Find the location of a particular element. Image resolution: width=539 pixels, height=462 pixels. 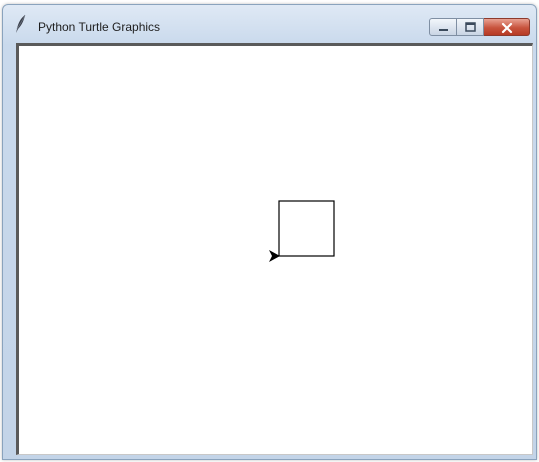

drawing-surface is located at coordinates (302, 231).